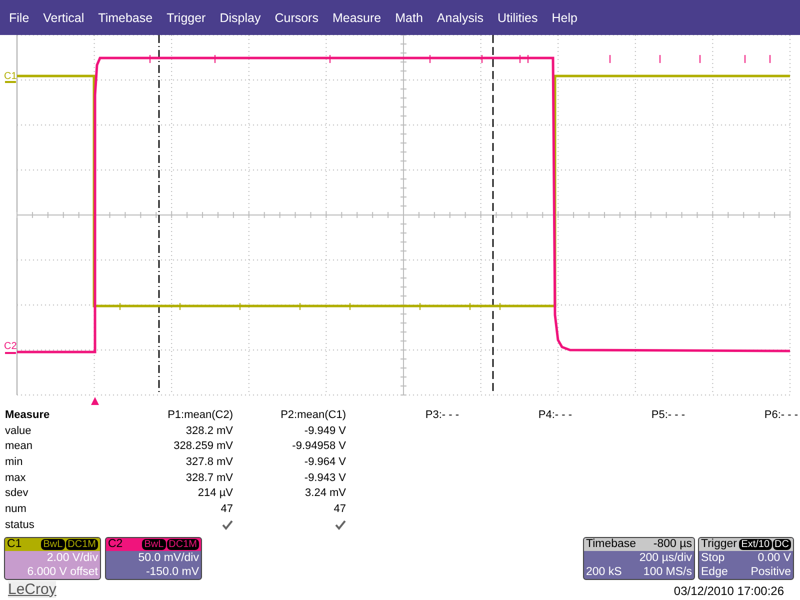 This screenshot has width=800, height=600. I want to click on menu-item: Math, so click(409, 17).